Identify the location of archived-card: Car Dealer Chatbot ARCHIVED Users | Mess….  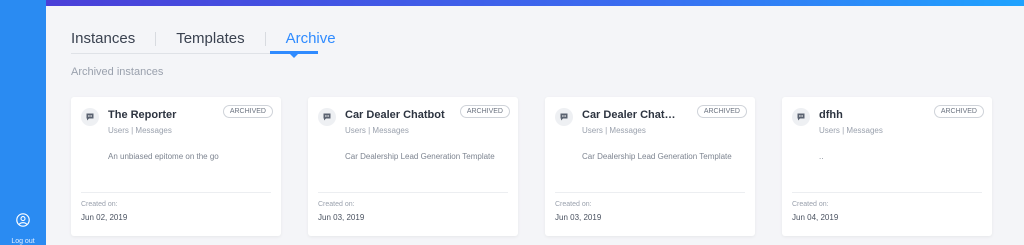
(413, 166).